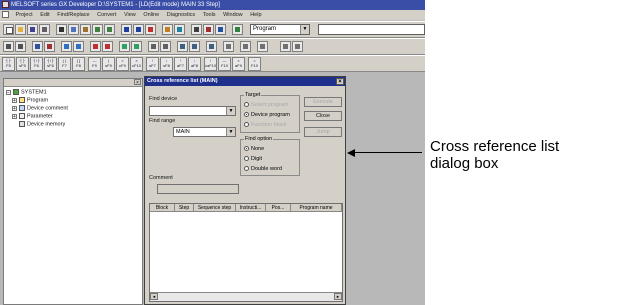  What do you see at coordinates (61, 29) in the screenshot?
I see `cut-icon` at bounding box center [61, 29].